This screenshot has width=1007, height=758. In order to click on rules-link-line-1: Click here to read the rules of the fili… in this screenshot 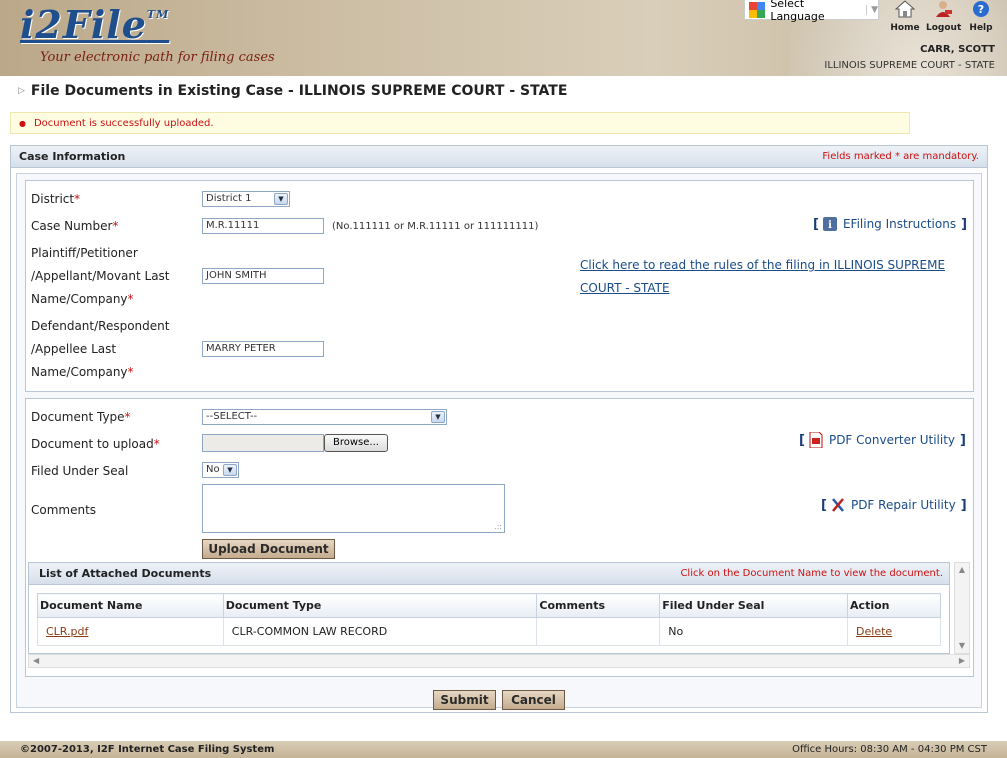, I will do `click(762, 265)`.